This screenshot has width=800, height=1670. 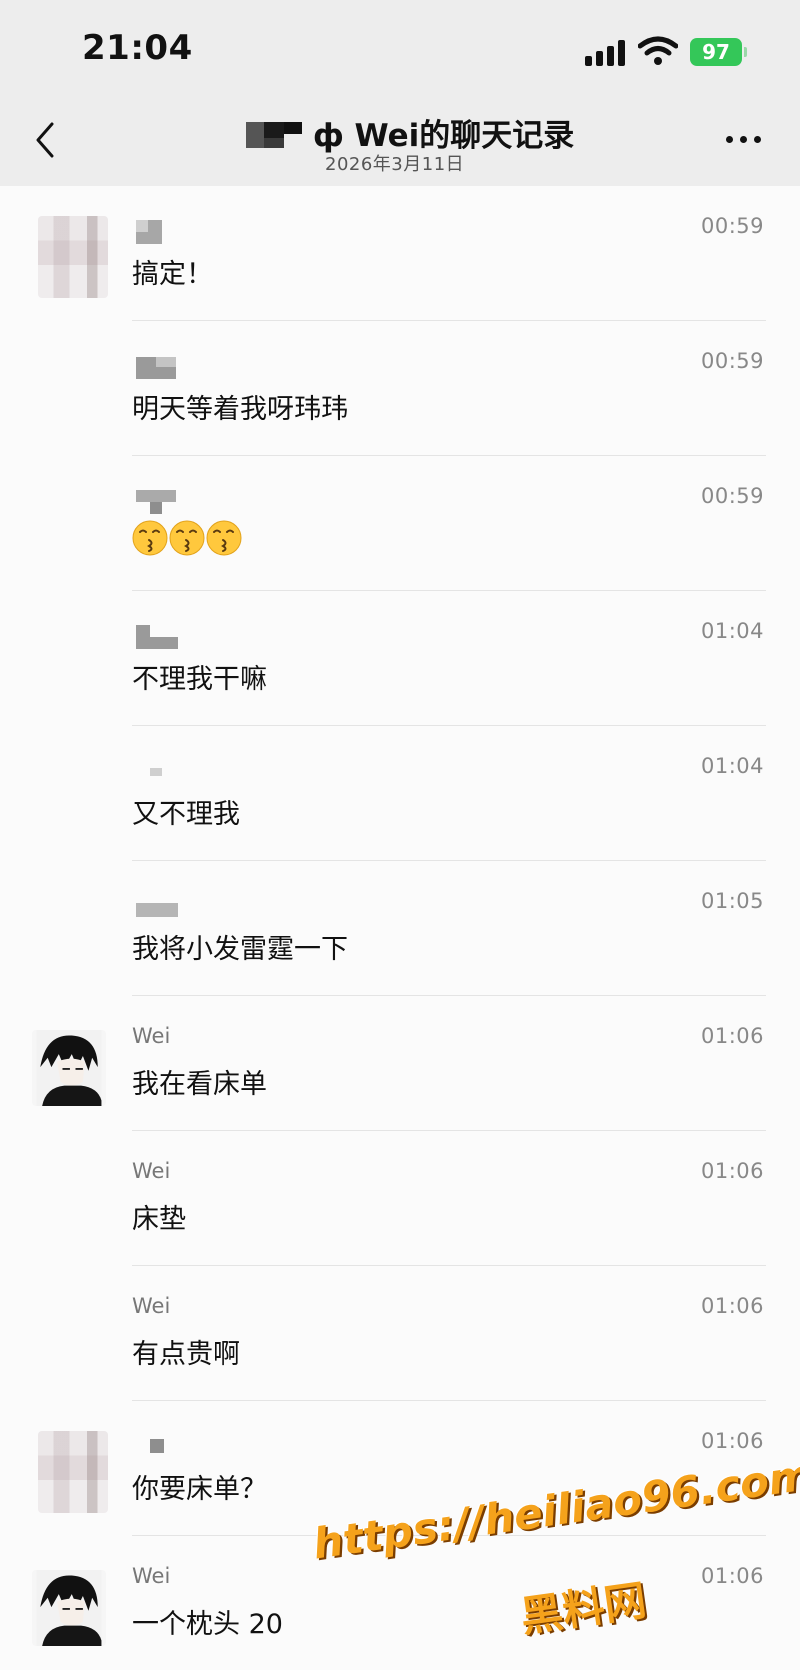 I want to click on message-text: 我将小发雷霆一下, so click(x=240, y=949).